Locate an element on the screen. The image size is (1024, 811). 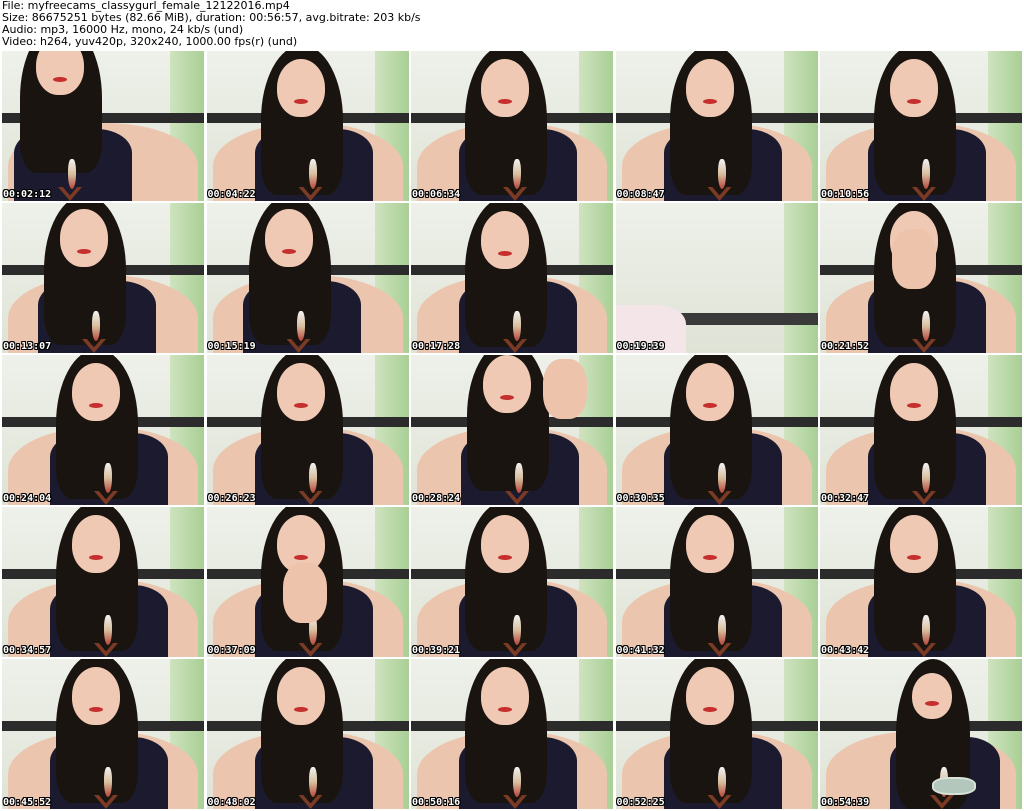
thumbnail-timestamp: 00:19:39 is located at coordinates (640, 346).